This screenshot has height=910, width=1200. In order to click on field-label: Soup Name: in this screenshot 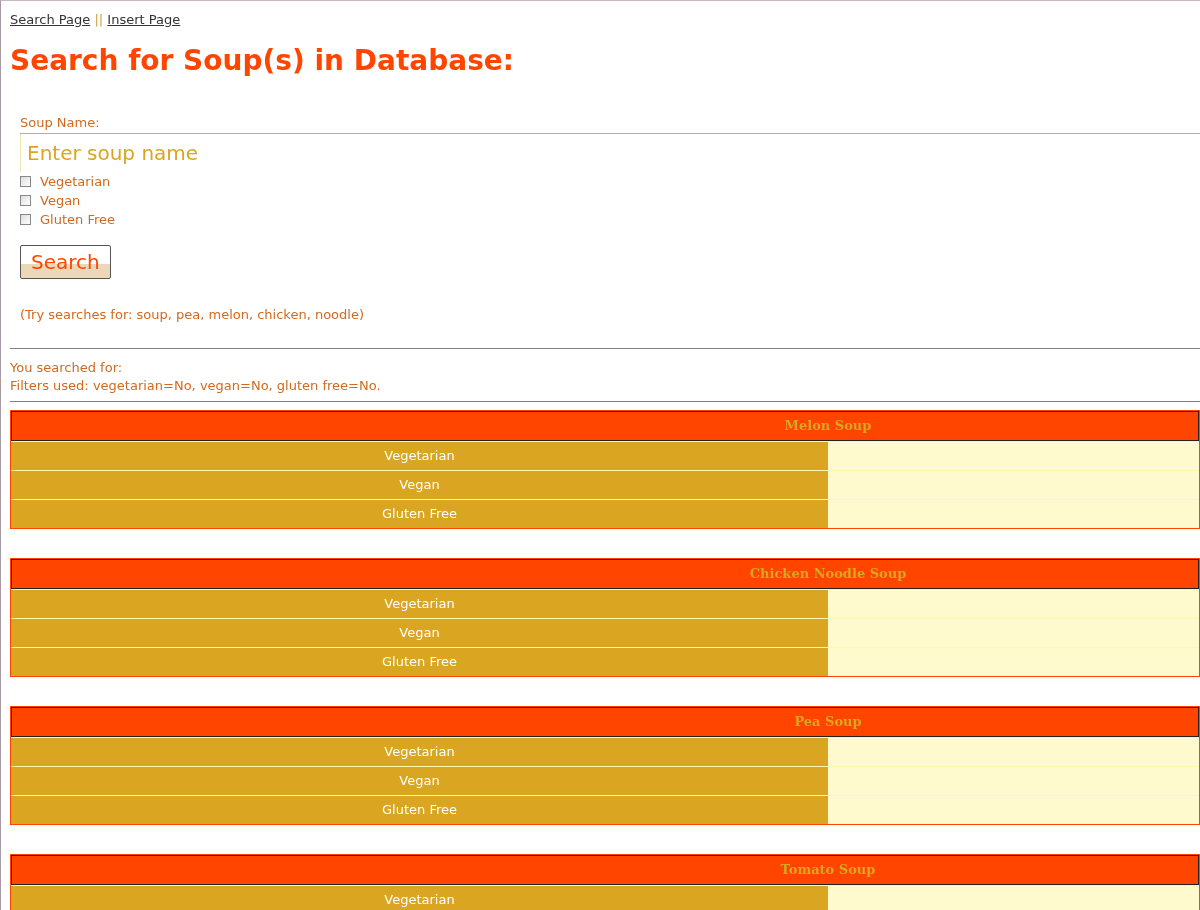, I will do `click(60, 123)`.